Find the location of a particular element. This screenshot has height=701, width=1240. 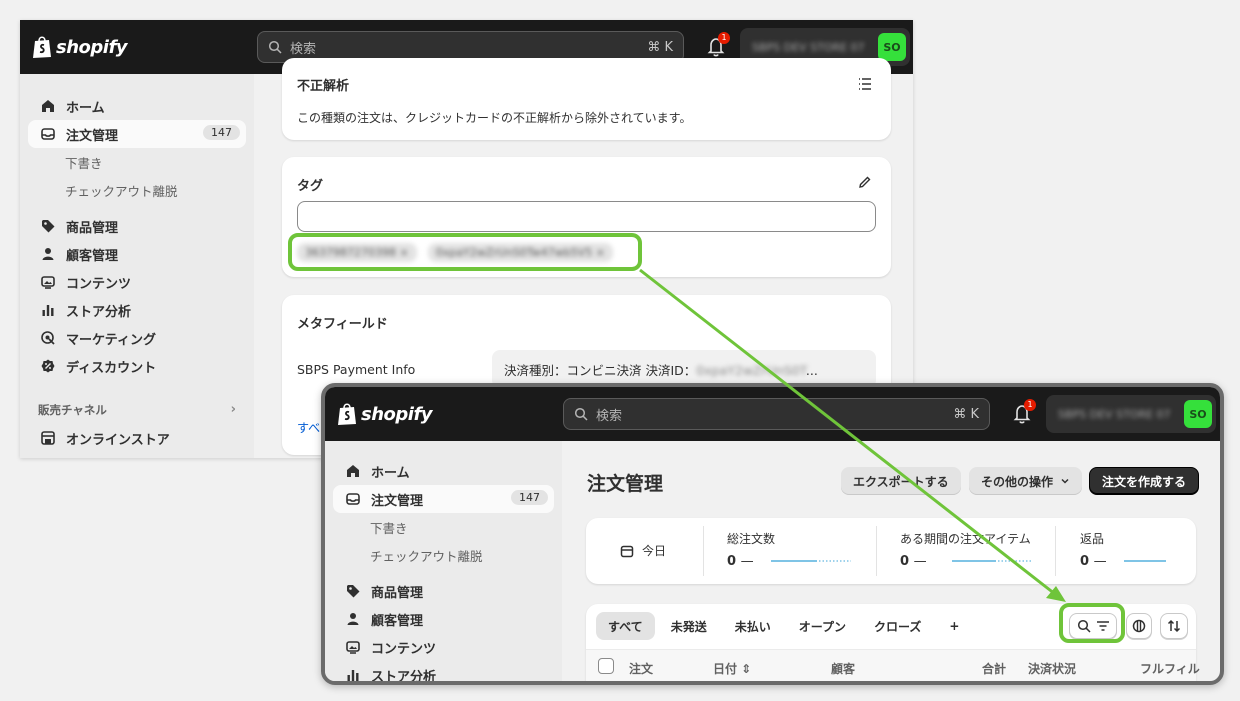

stat-total-orders: 総注文数 0 — is located at coordinates (802, 551).